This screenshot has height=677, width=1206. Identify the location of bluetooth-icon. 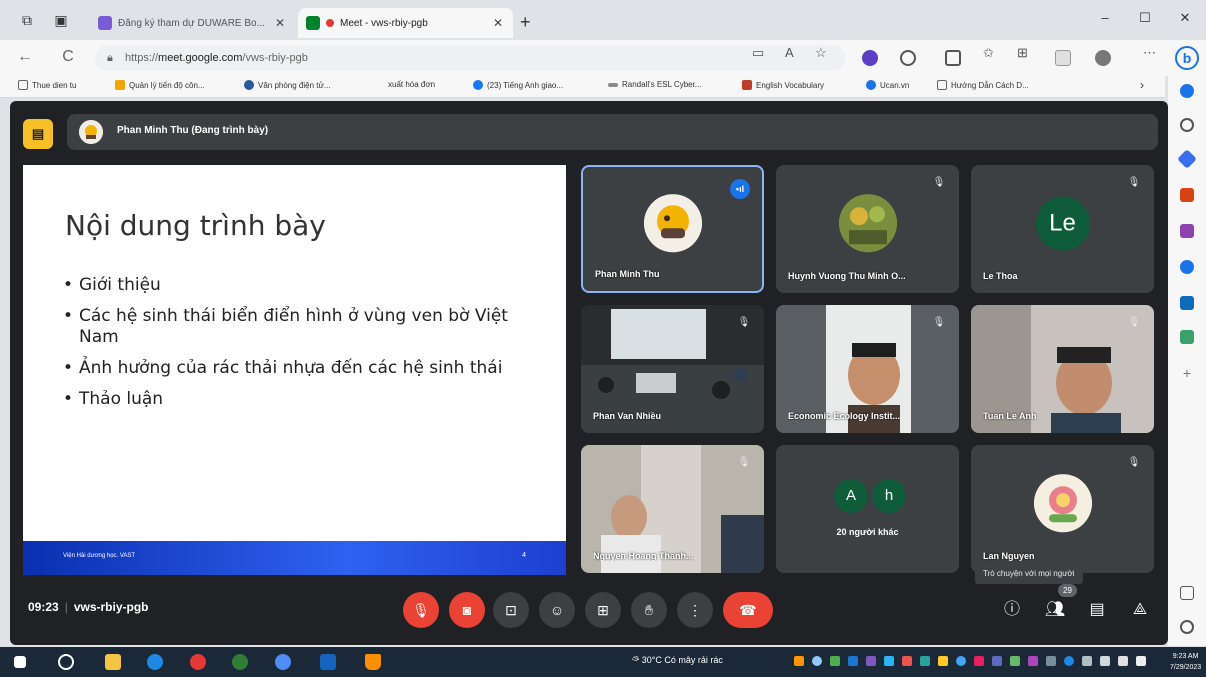
(1069, 661).